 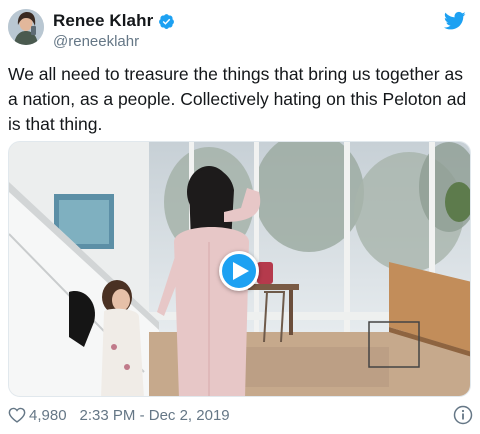 What do you see at coordinates (17, 415) in the screenshot?
I see `heart-icon` at bounding box center [17, 415].